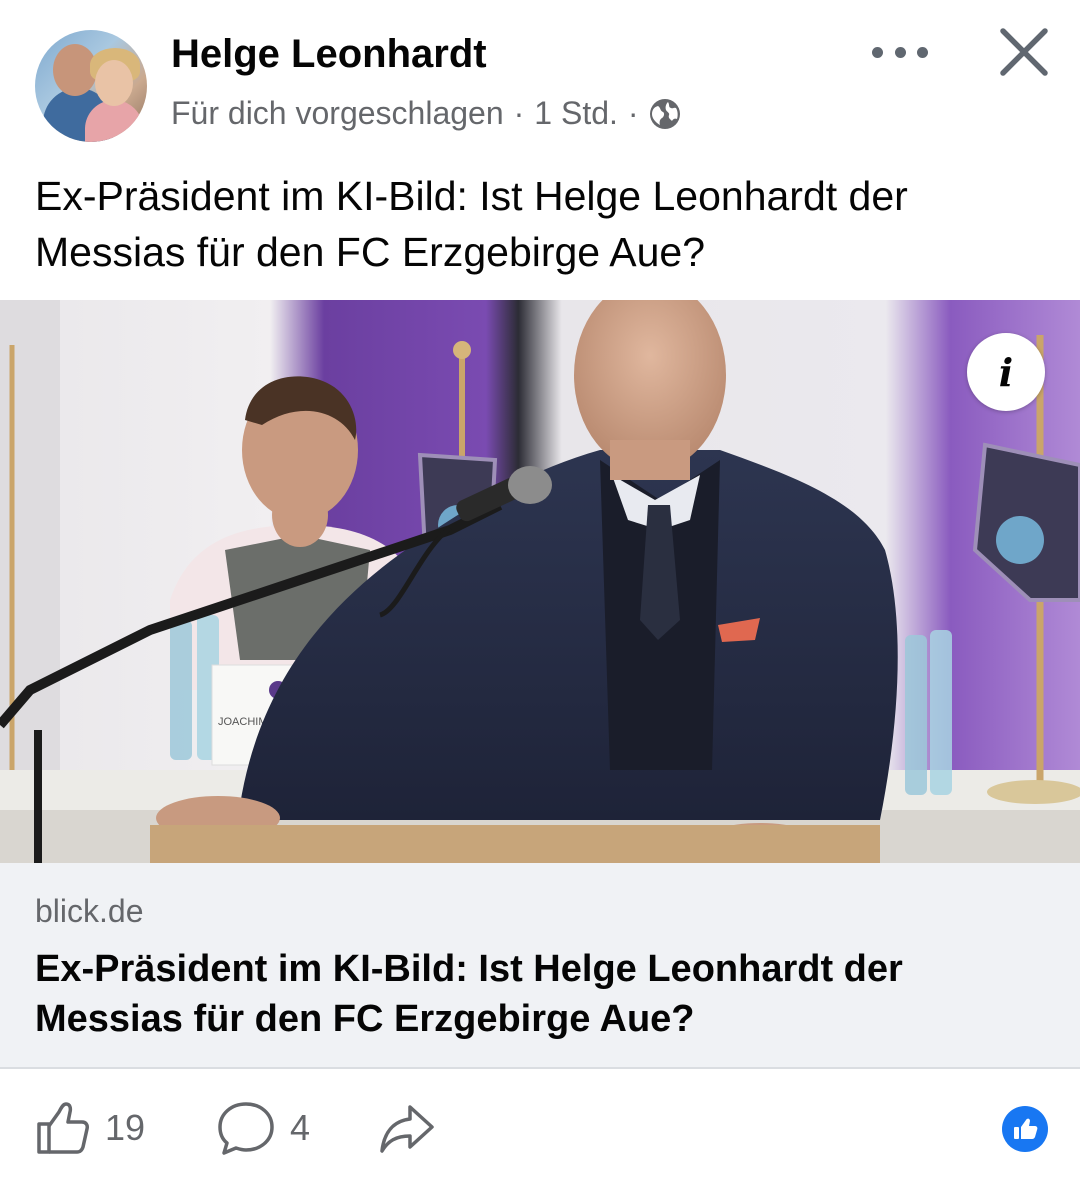 The width and height of the screenshot is (1080, 1189). What do you see at coordinates (1024, 52) in the screenshot?
I see `close-icon` at bounding box center [1024, 52].